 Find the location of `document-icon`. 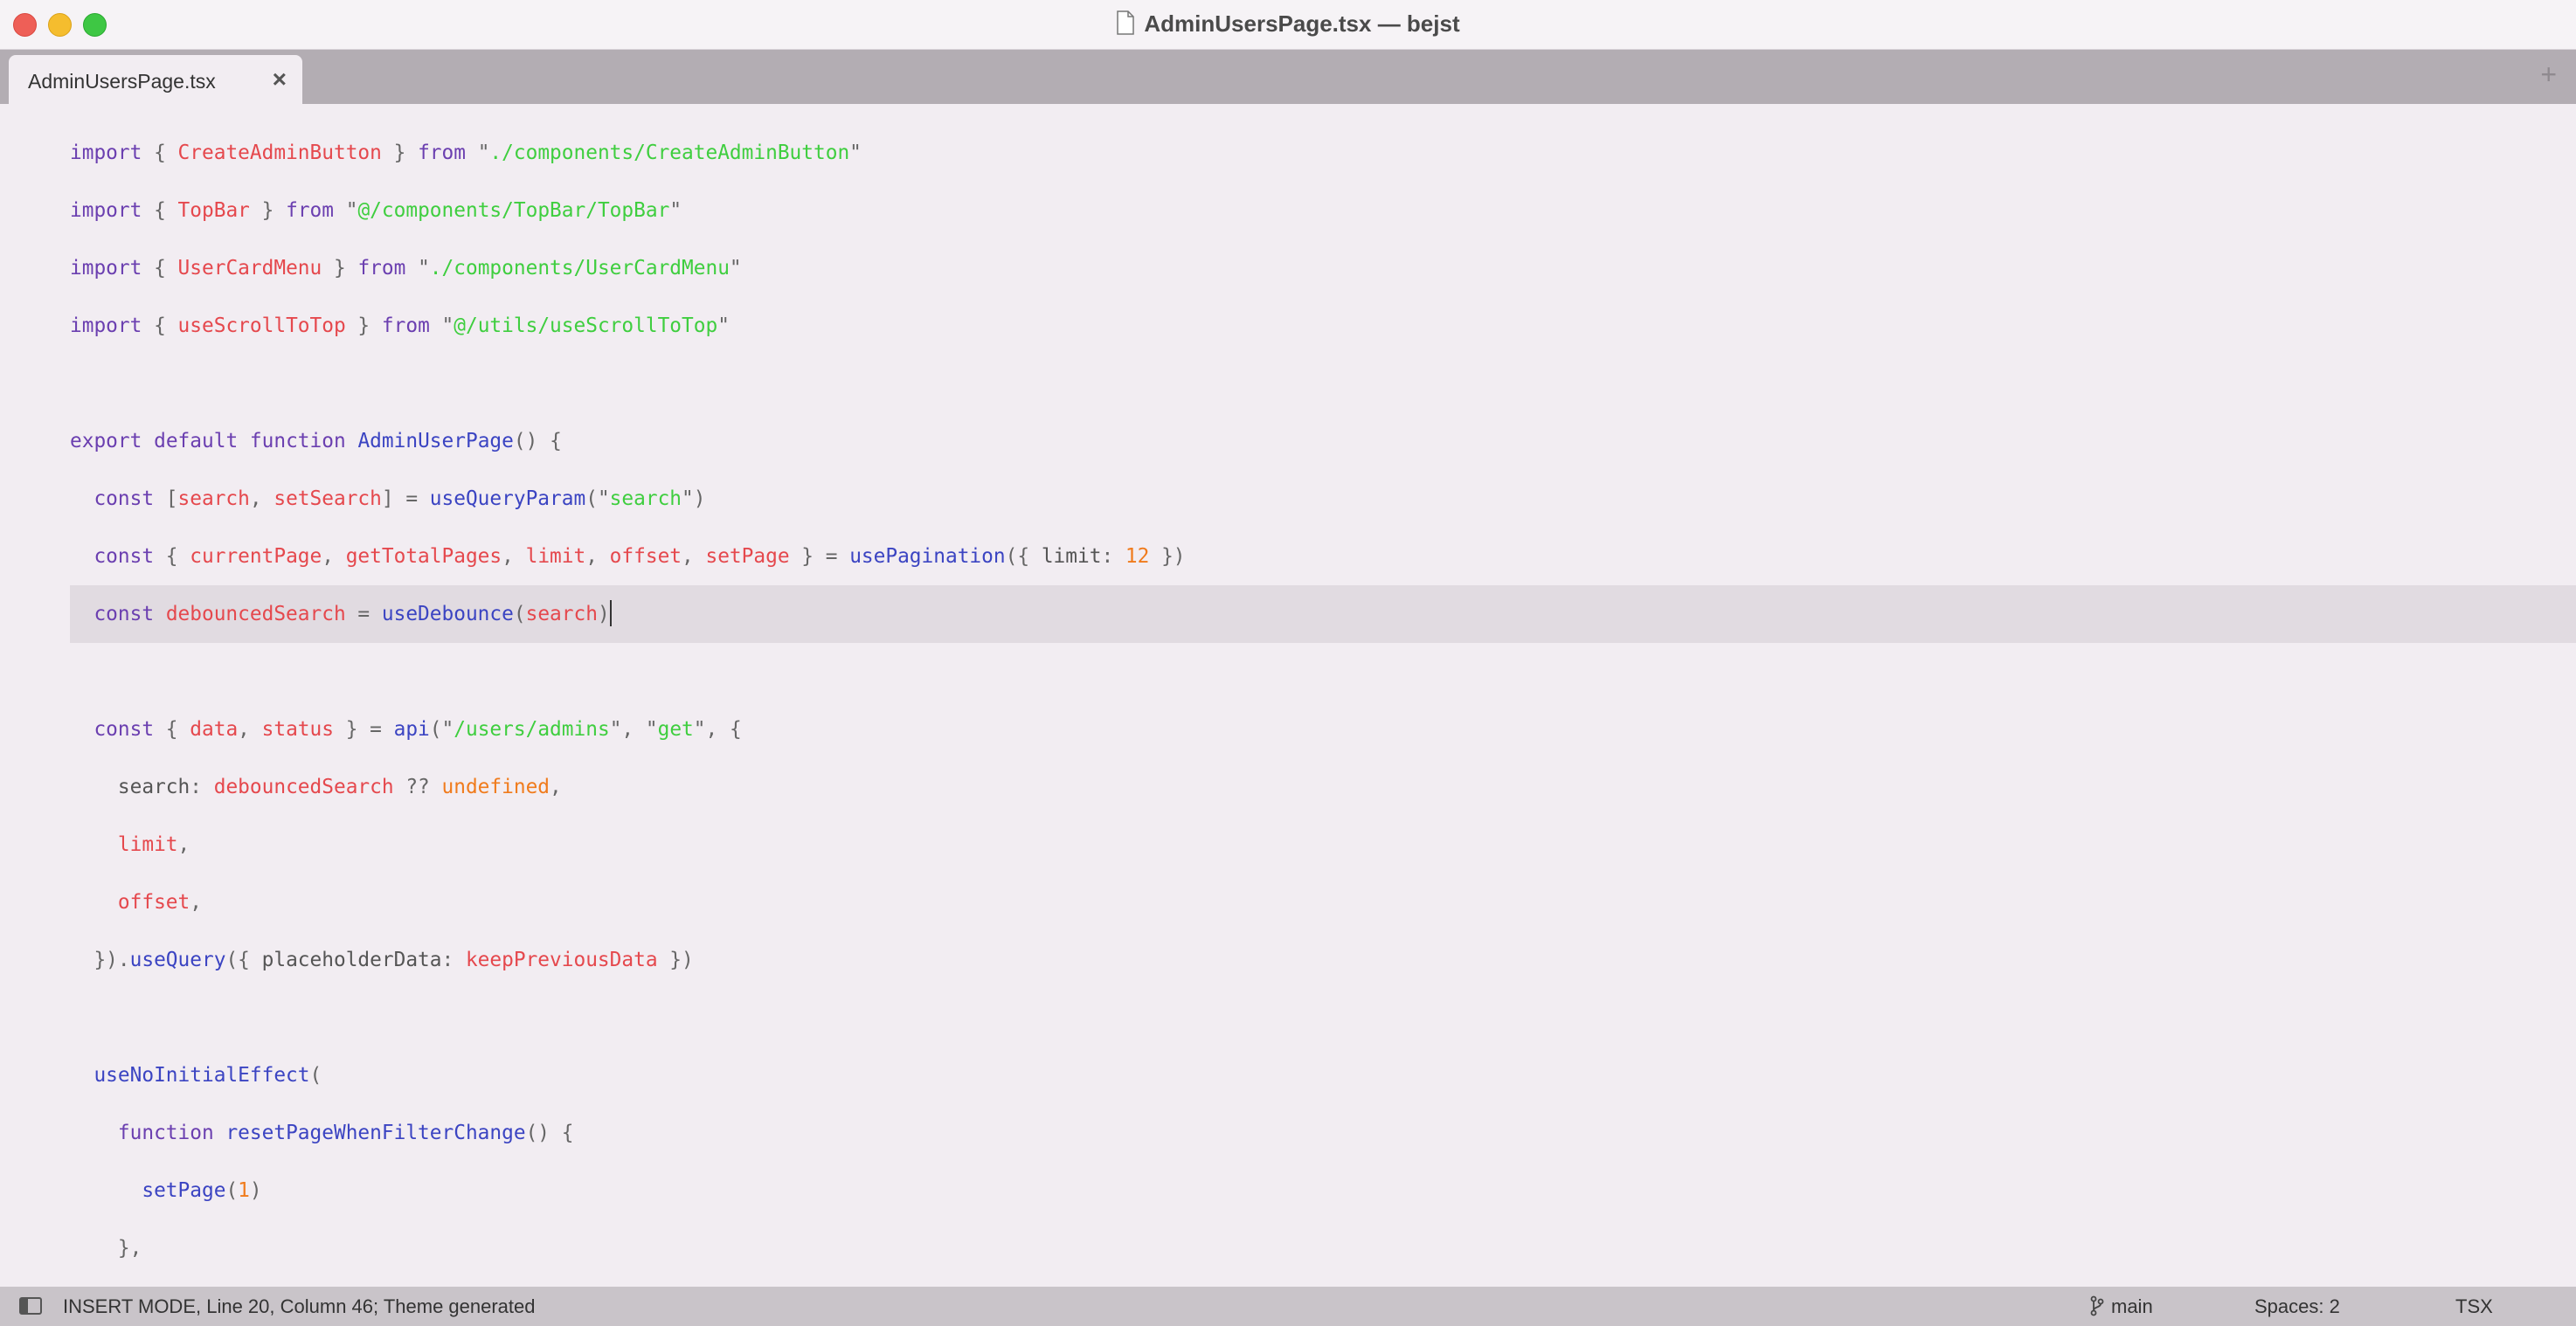

document-icon is located at coordinates (1125, 25).